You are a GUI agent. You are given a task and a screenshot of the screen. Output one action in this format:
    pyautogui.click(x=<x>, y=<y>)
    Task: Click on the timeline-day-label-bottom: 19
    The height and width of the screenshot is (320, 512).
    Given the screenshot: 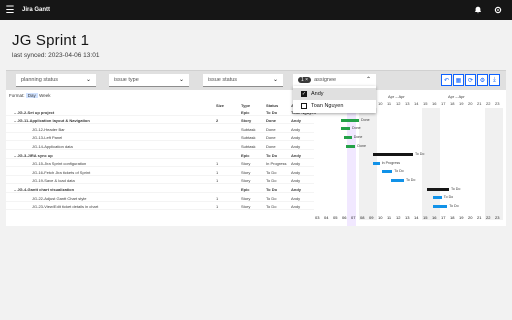 What is the action you would take?
    pyautogui.click(x=461, y=217)
    